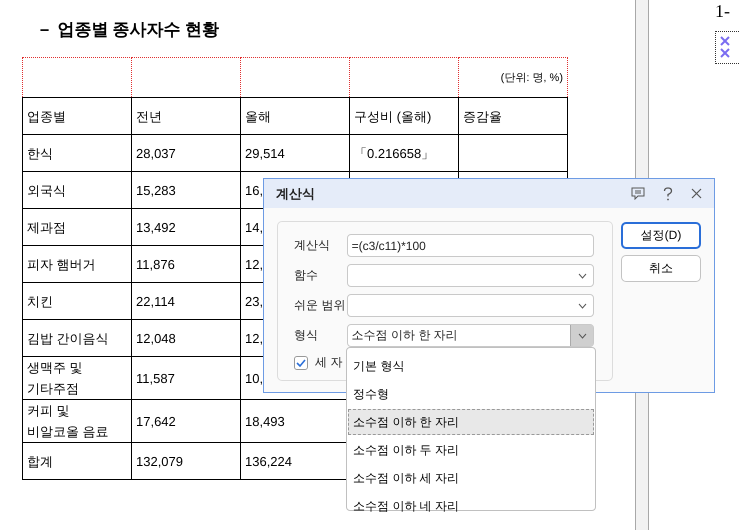 This screenshot has width=740, height=530. Describe the element at coordinates (404, 116) in the screenshot. I see `column-header: 구성비 (올해)` at that location.